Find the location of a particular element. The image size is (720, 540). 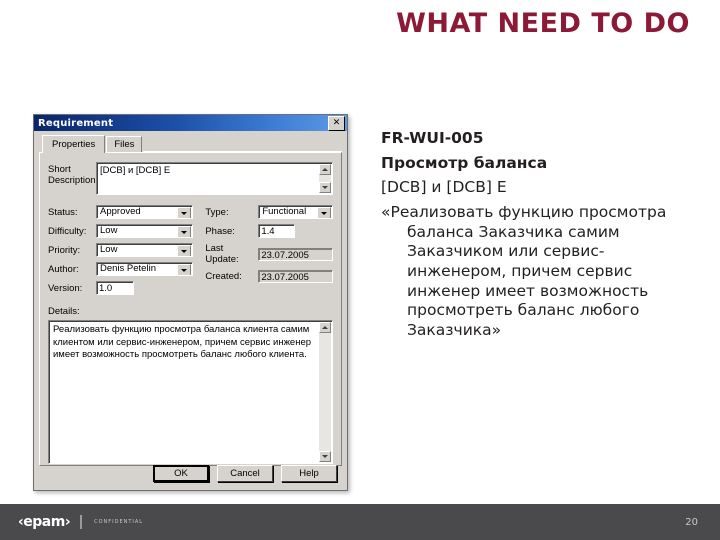

ok-button: OK is located at coordinates (181, 473).